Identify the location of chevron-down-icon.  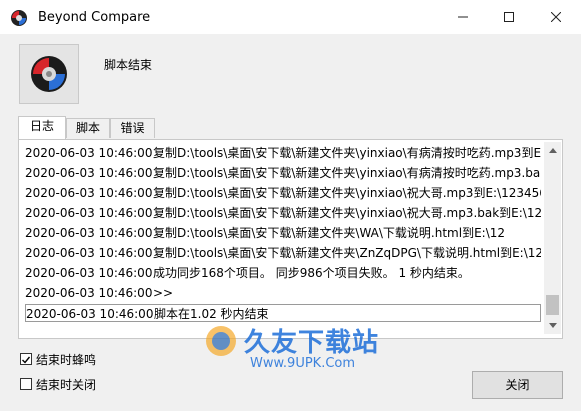
(552, 325).